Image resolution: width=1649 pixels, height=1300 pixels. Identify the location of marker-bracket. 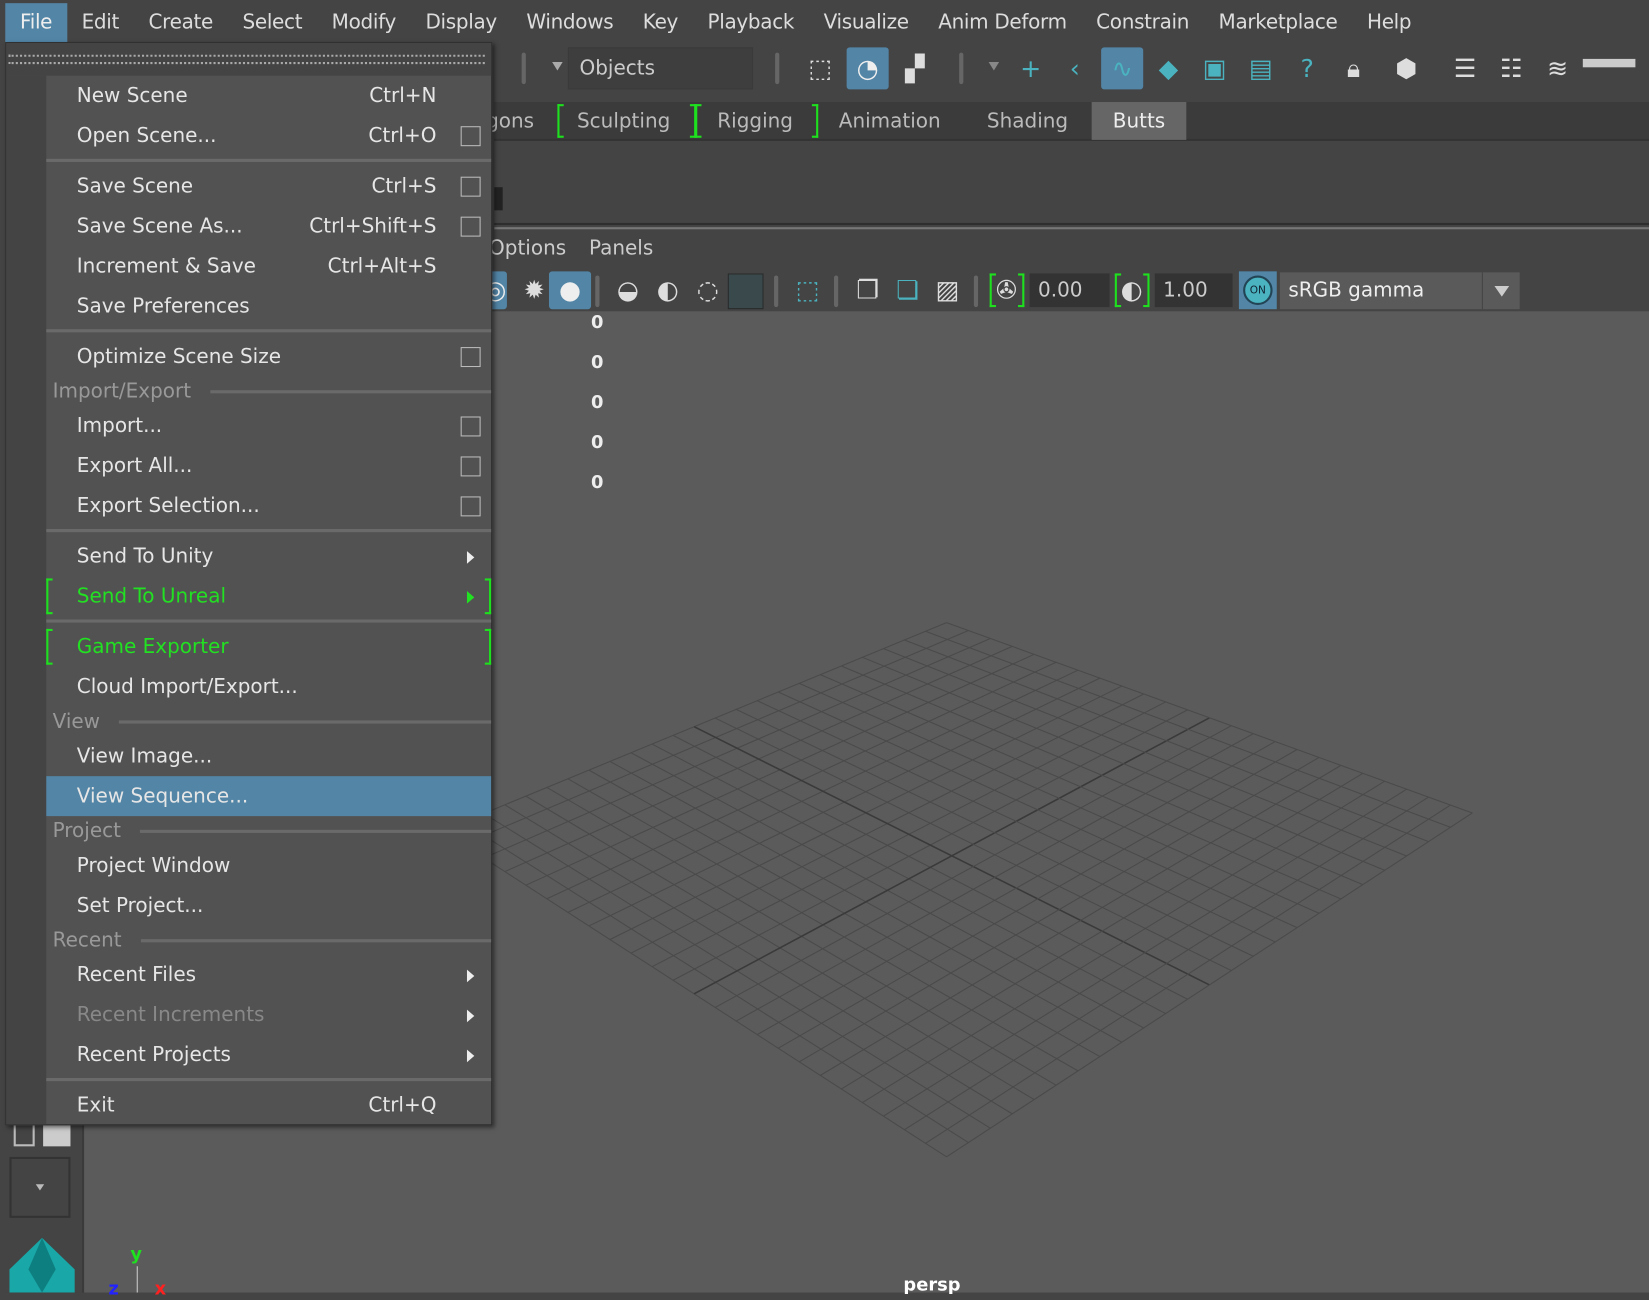
(815, 121).